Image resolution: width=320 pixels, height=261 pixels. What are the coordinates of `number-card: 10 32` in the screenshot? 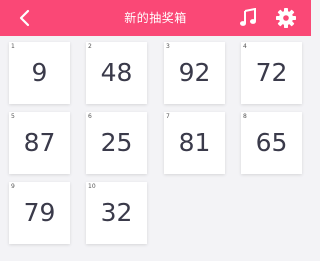 It's located at (116, 213).